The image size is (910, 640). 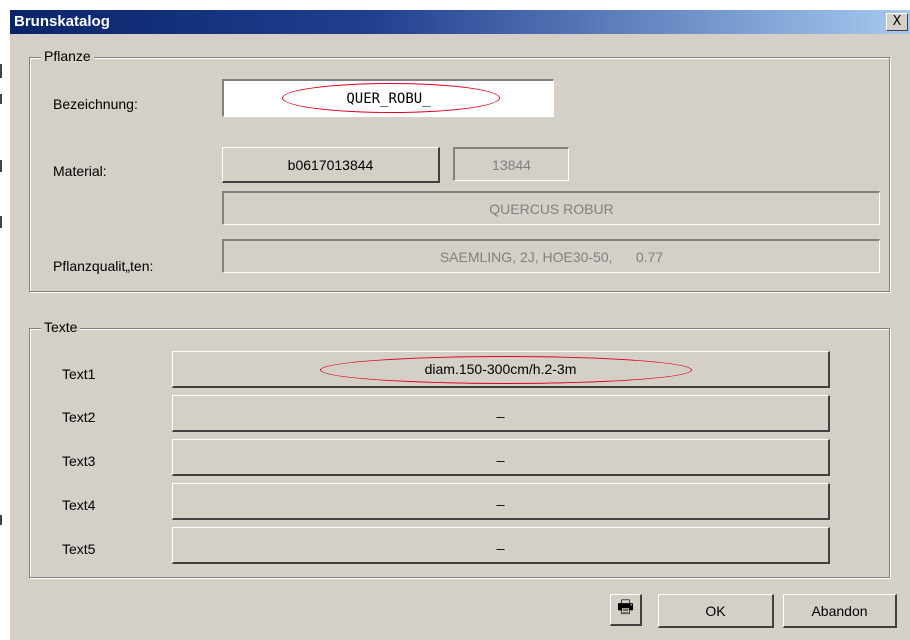 What do you see at coordinates (95, 104) in the screenshot?
I see `bezeichnung-label: Bezeichnung:` at bounding box center [95, 104].